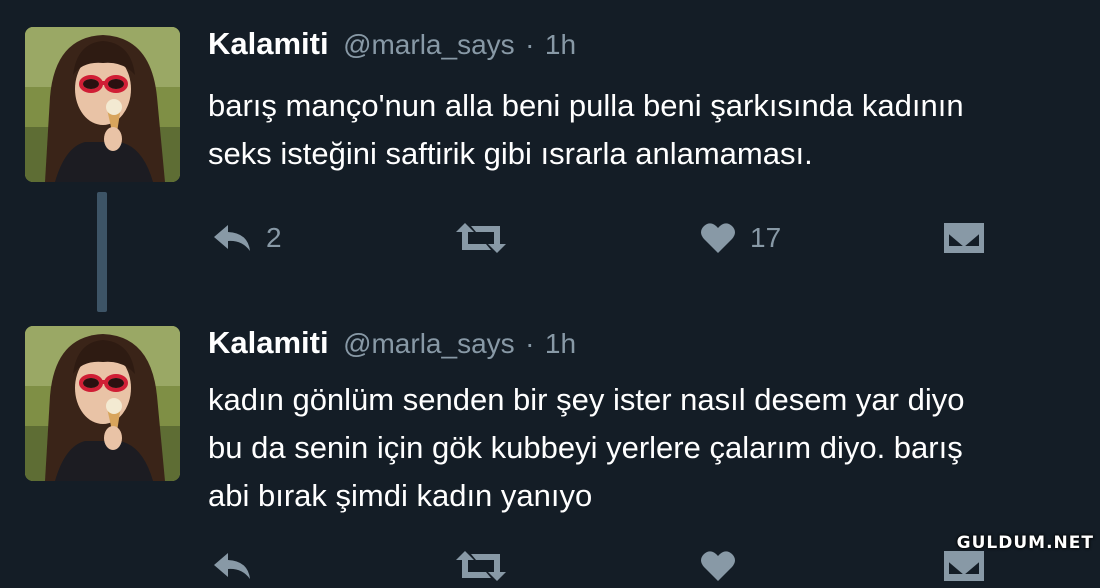  What do you see at coordinates (550, 238) in the screenshot?
I see `tweet-actions: 2 17` at bounding box center [550, 238].